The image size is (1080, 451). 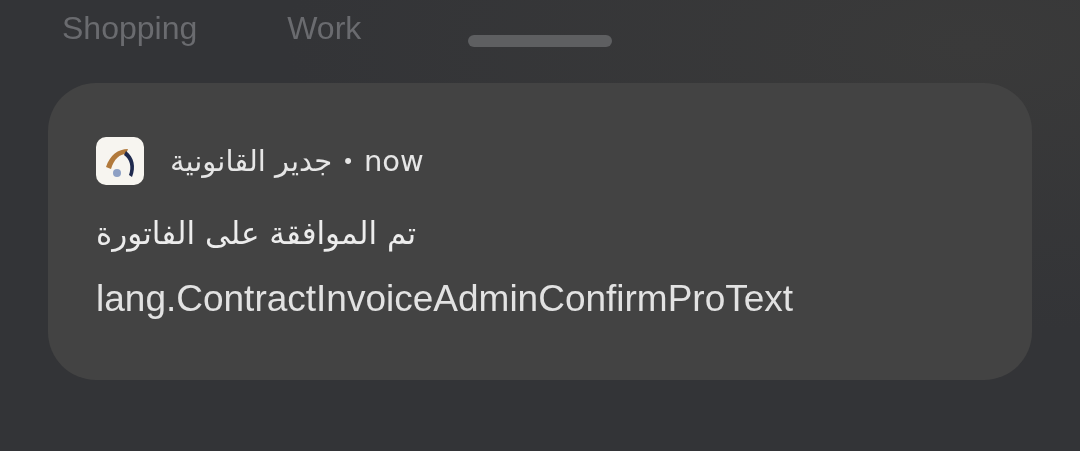 What do you see at coordinates (445, 299) in the screenshot?
I see `notification-body: lang.ContractInvoiceAdminConfirmProText` at bounding box center [445, 299].